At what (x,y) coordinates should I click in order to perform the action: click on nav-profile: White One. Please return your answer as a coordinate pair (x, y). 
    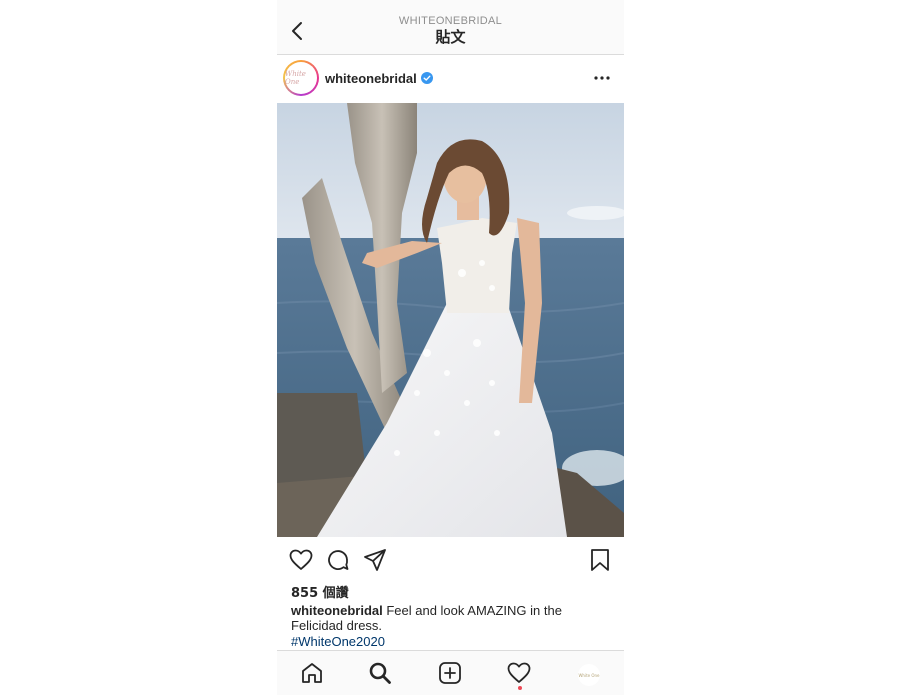
    Looking at the image, I should click on (589, 675).